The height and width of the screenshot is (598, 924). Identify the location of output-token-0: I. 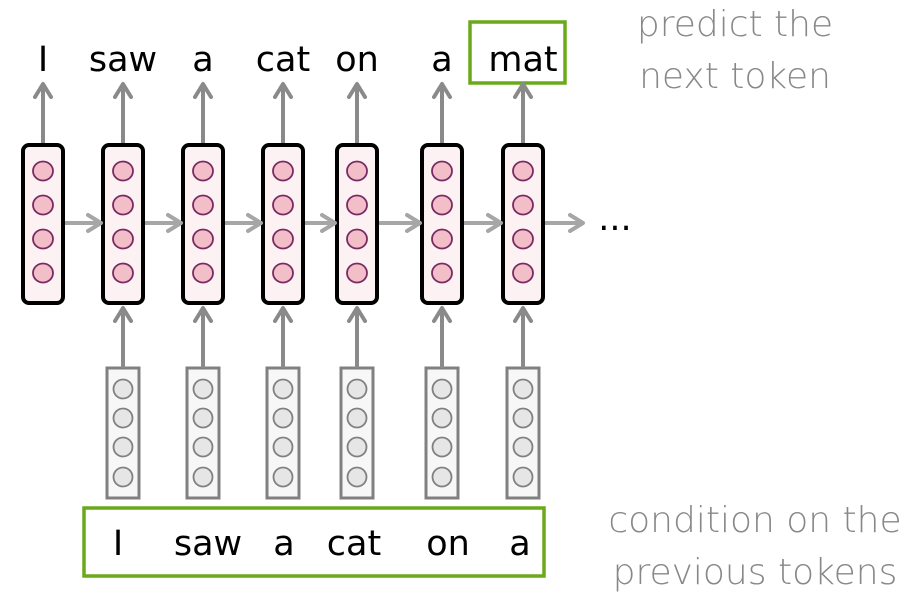
(43, 60).